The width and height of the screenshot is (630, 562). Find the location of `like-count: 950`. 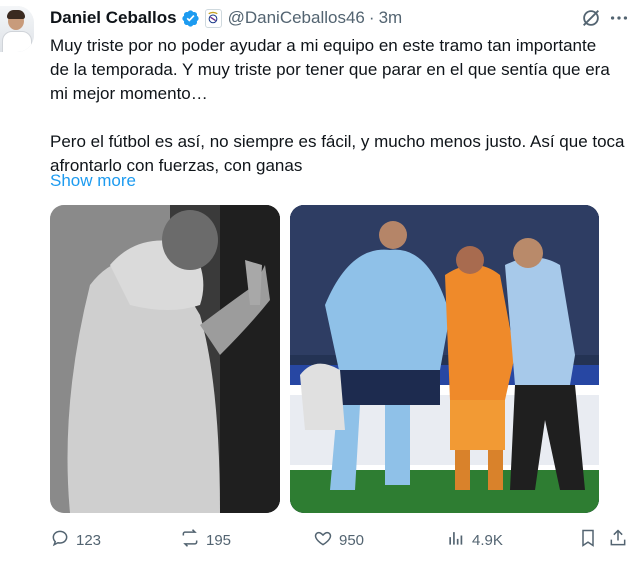

like-count: 950 is located at coordinates (352, 540).